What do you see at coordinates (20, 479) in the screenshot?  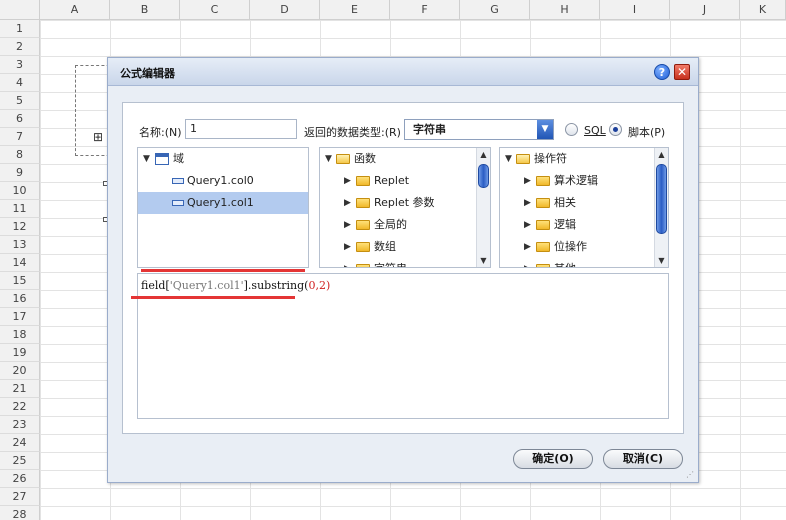 I see `row-header: 26` at bounding box center [20, 479].